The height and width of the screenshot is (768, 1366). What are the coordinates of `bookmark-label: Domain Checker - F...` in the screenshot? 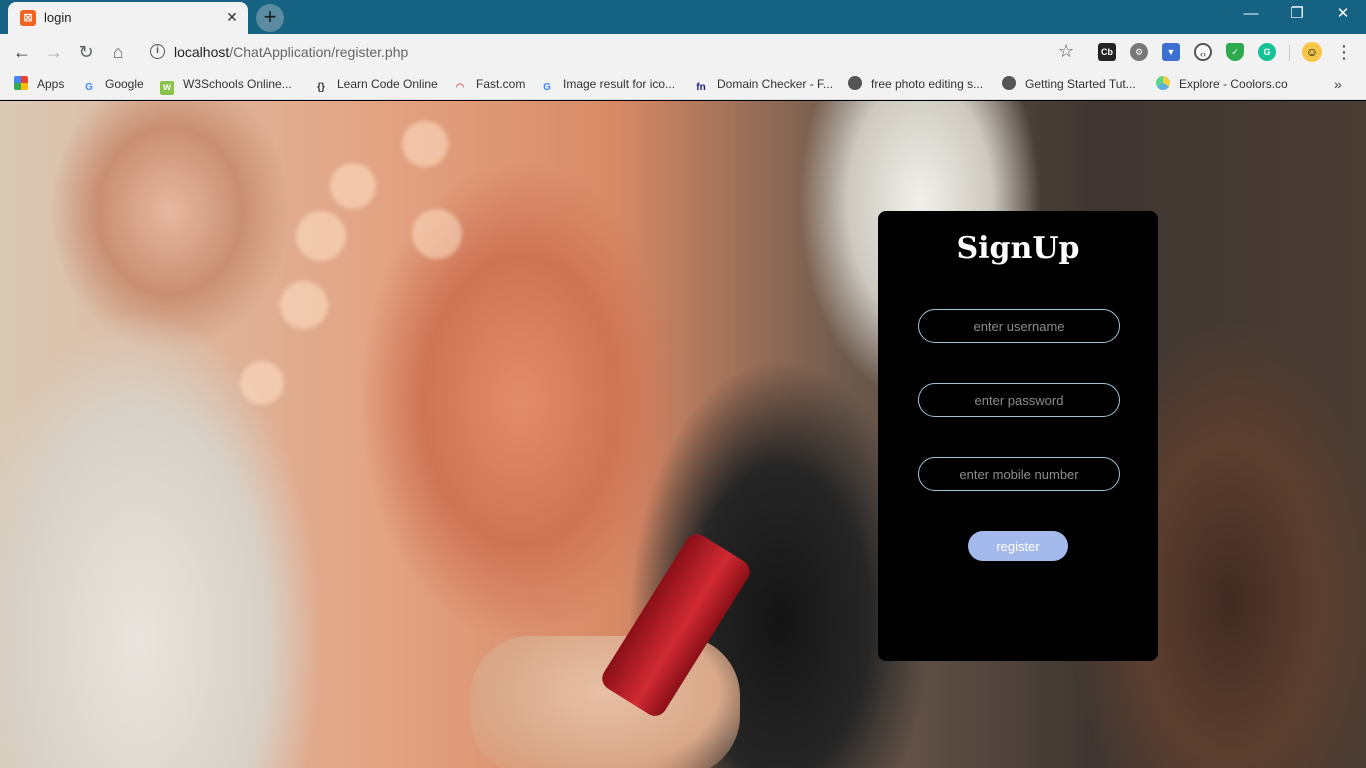 It's located at (775, 84).